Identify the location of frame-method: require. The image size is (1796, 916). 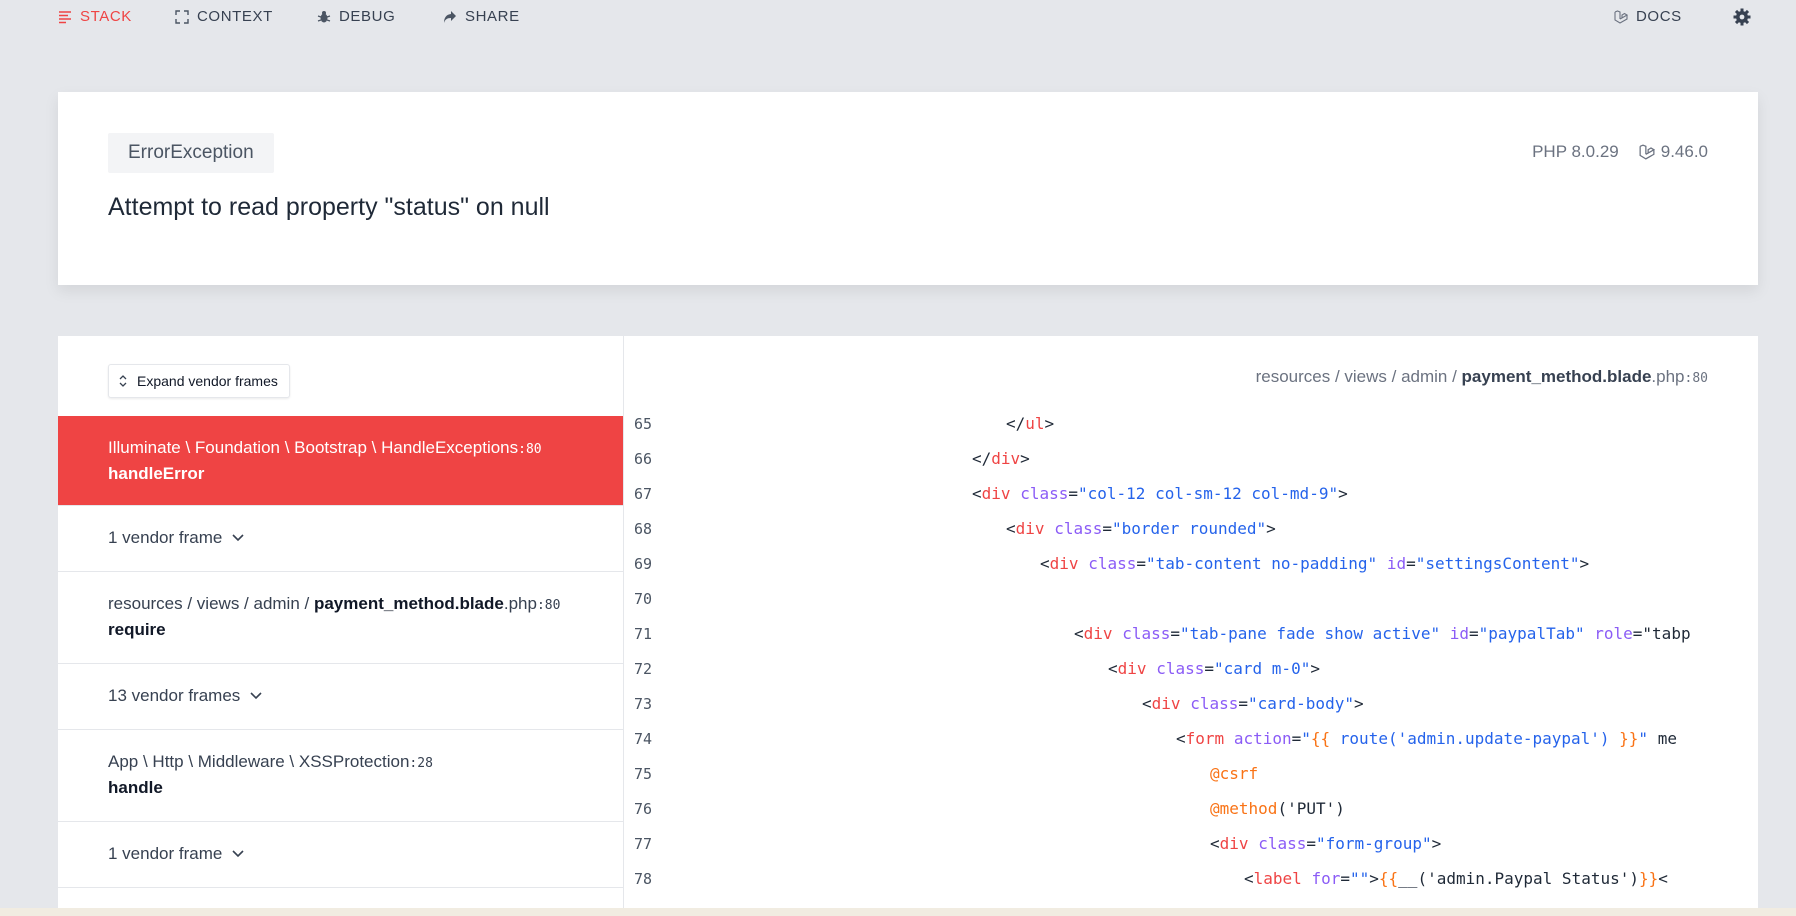
(137, 629).